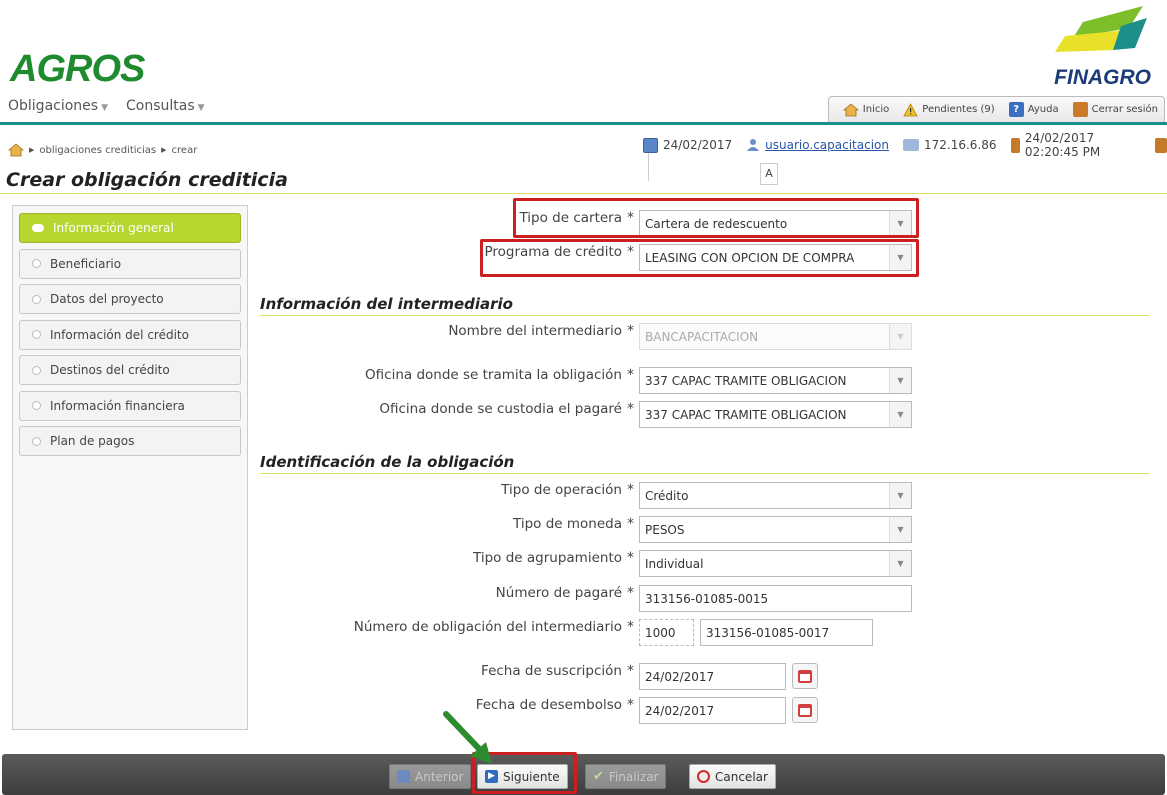 The height and width of the screenshot is (795, 1167). Describe the element at coordinates (53, 106) in the screenshot. I see `nav-obligaciones-label: Obligaciones` at that location.